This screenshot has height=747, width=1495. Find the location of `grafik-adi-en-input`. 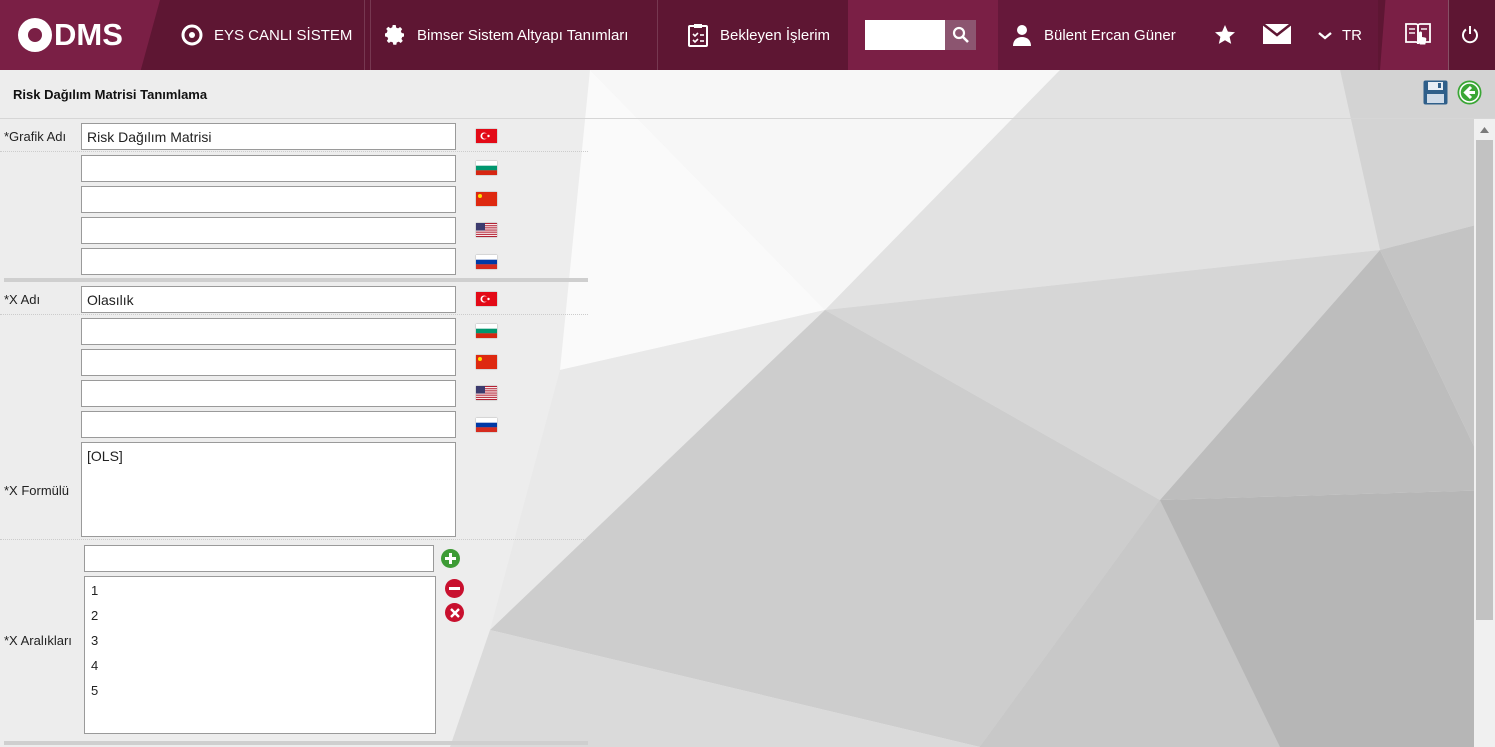

grafik-adi-en-input is located at coordinates (268, 230).